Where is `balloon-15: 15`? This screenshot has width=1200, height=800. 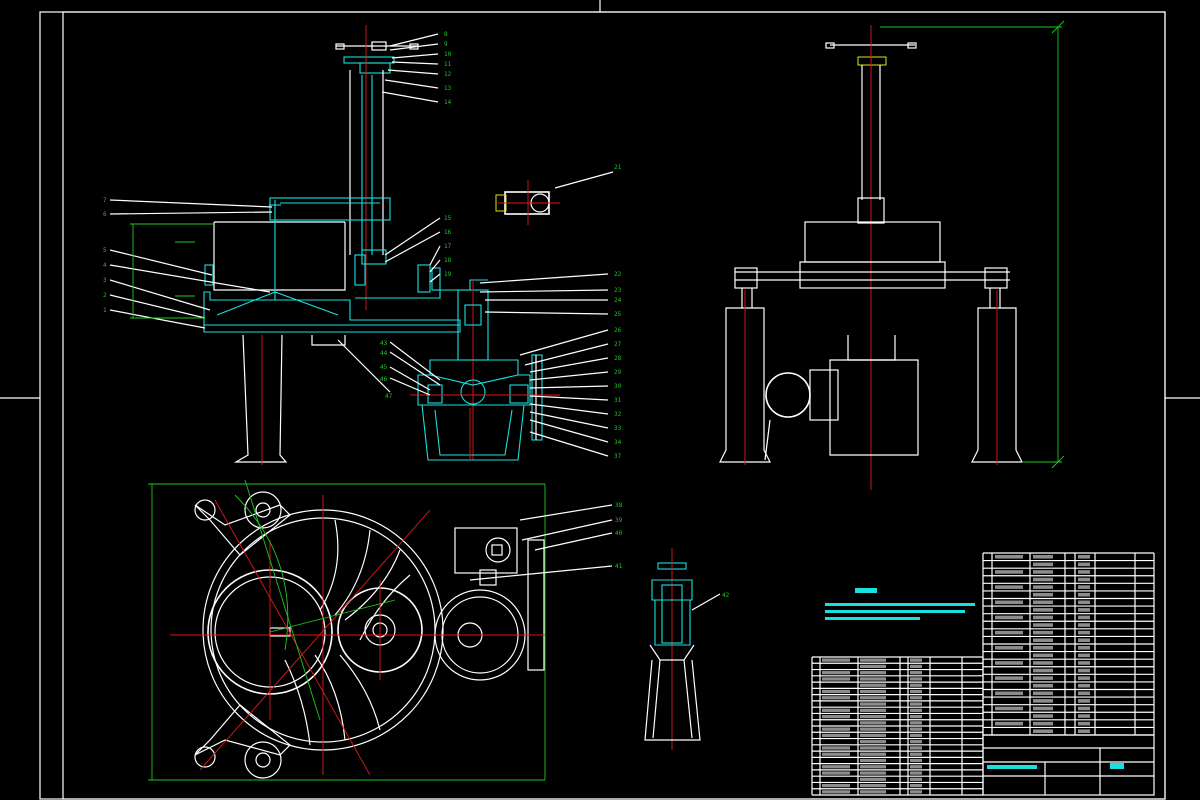
balloon-15: 15 is located at coordinates (448, 218).